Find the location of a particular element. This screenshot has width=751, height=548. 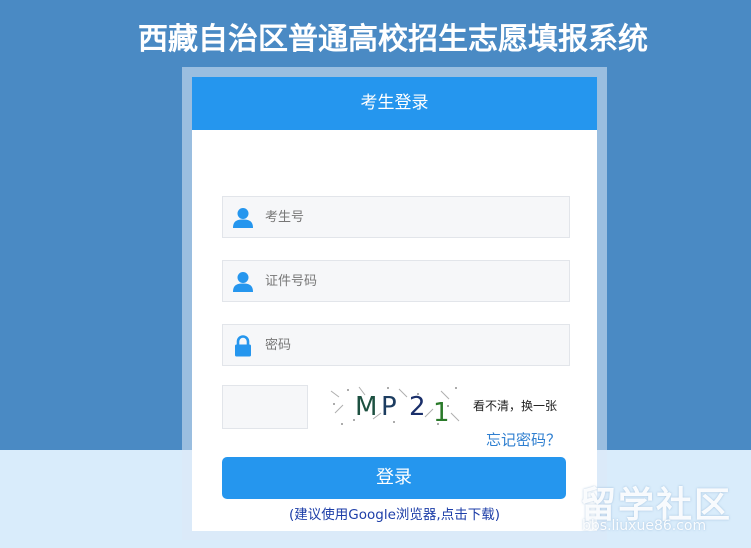

login-button: 登录 is located at coordinates (394, 478).